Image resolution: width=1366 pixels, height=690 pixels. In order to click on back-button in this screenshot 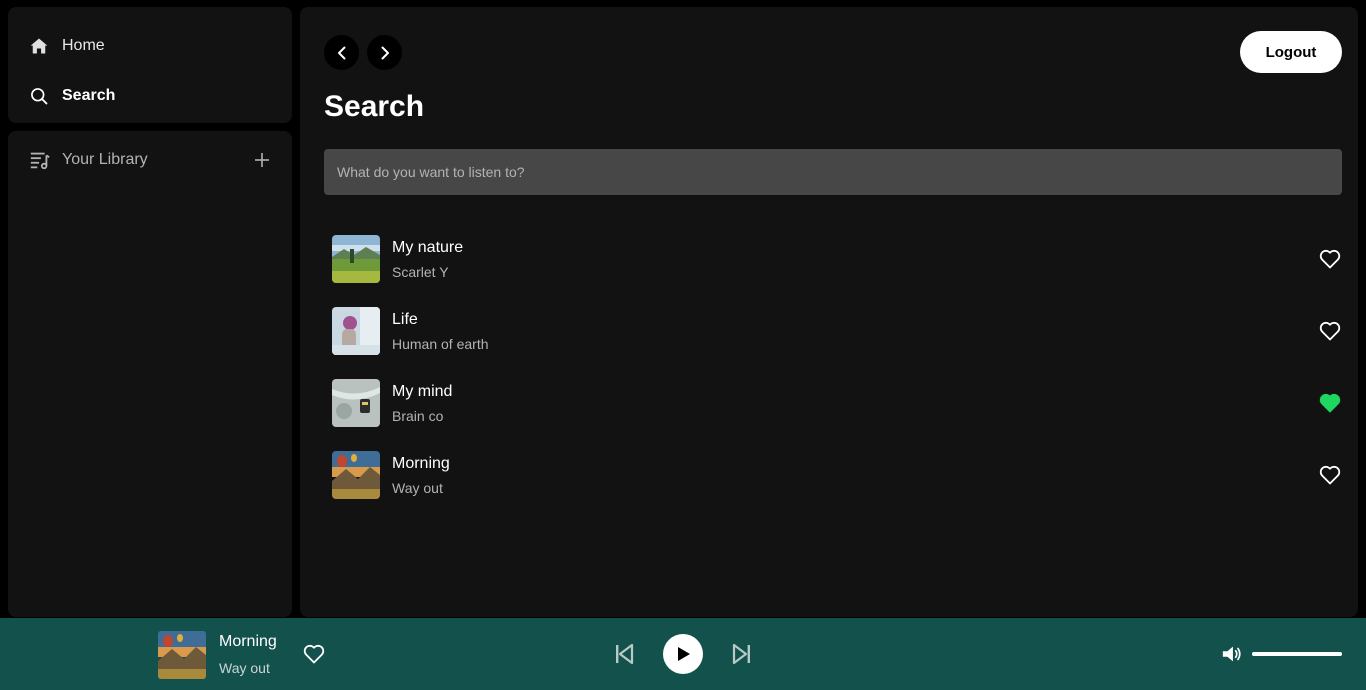, I will do `click(341, 52)`.